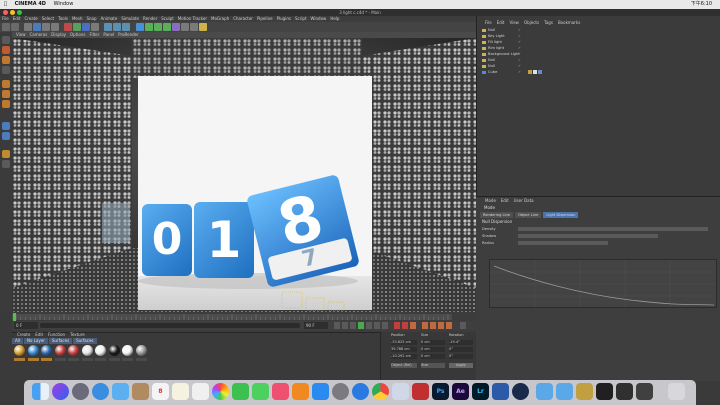 The image size is (720, 405). Describe the element at coordinates (128, 34) in the screenshot. I see `viewport-menu-item-6: ProRender` at that location.